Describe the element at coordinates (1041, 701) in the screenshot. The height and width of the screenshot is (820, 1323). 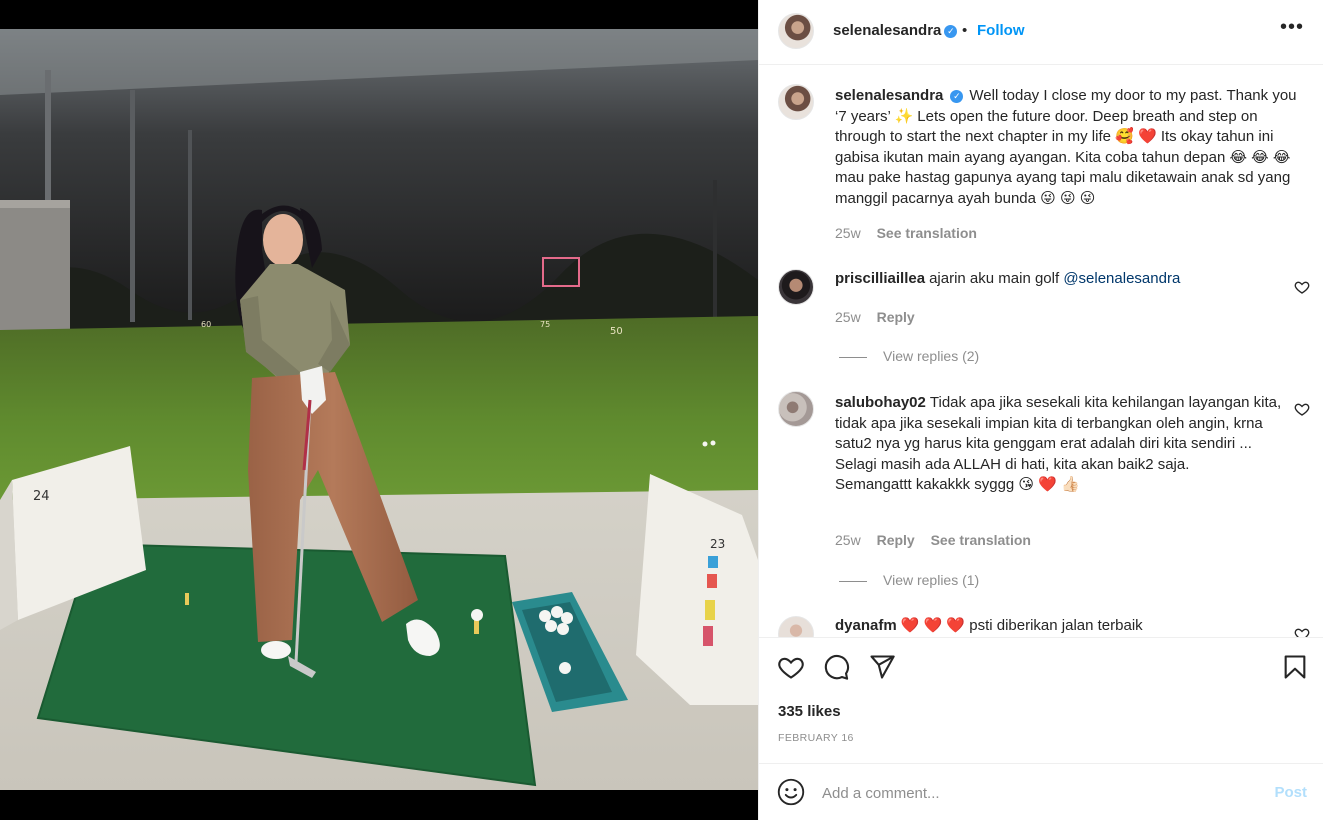
I see `action-bar: 335 likes FEBRUARY 16` at that location.